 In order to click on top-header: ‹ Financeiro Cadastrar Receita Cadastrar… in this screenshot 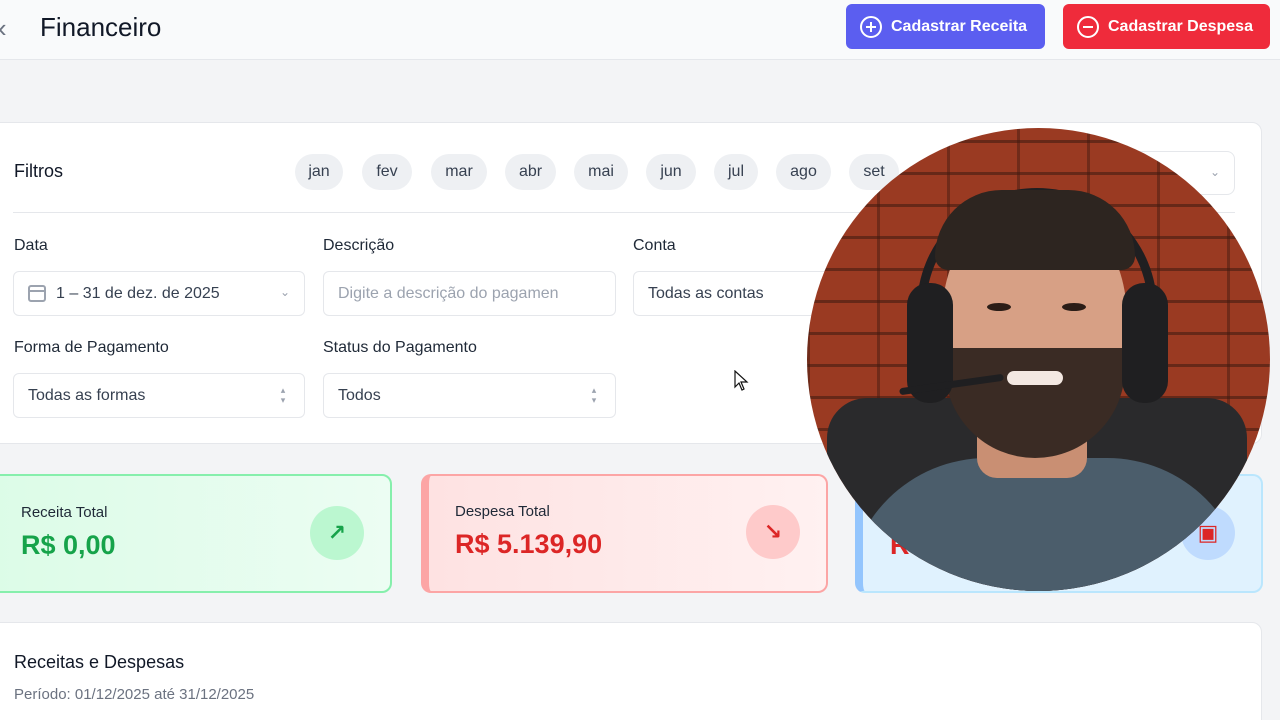, I will do `click(640, 30)`.